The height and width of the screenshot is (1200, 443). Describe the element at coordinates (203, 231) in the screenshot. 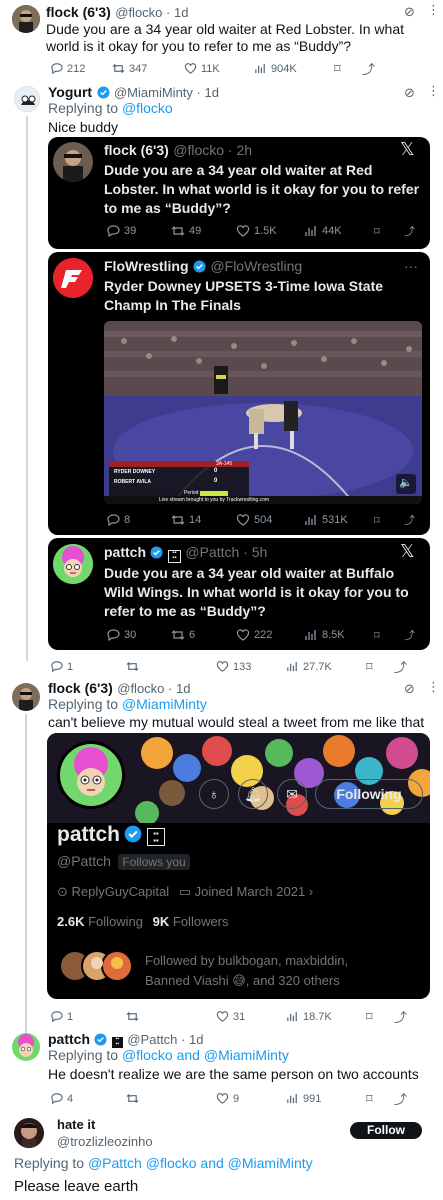

I see `retweet-button: 49` at that location.